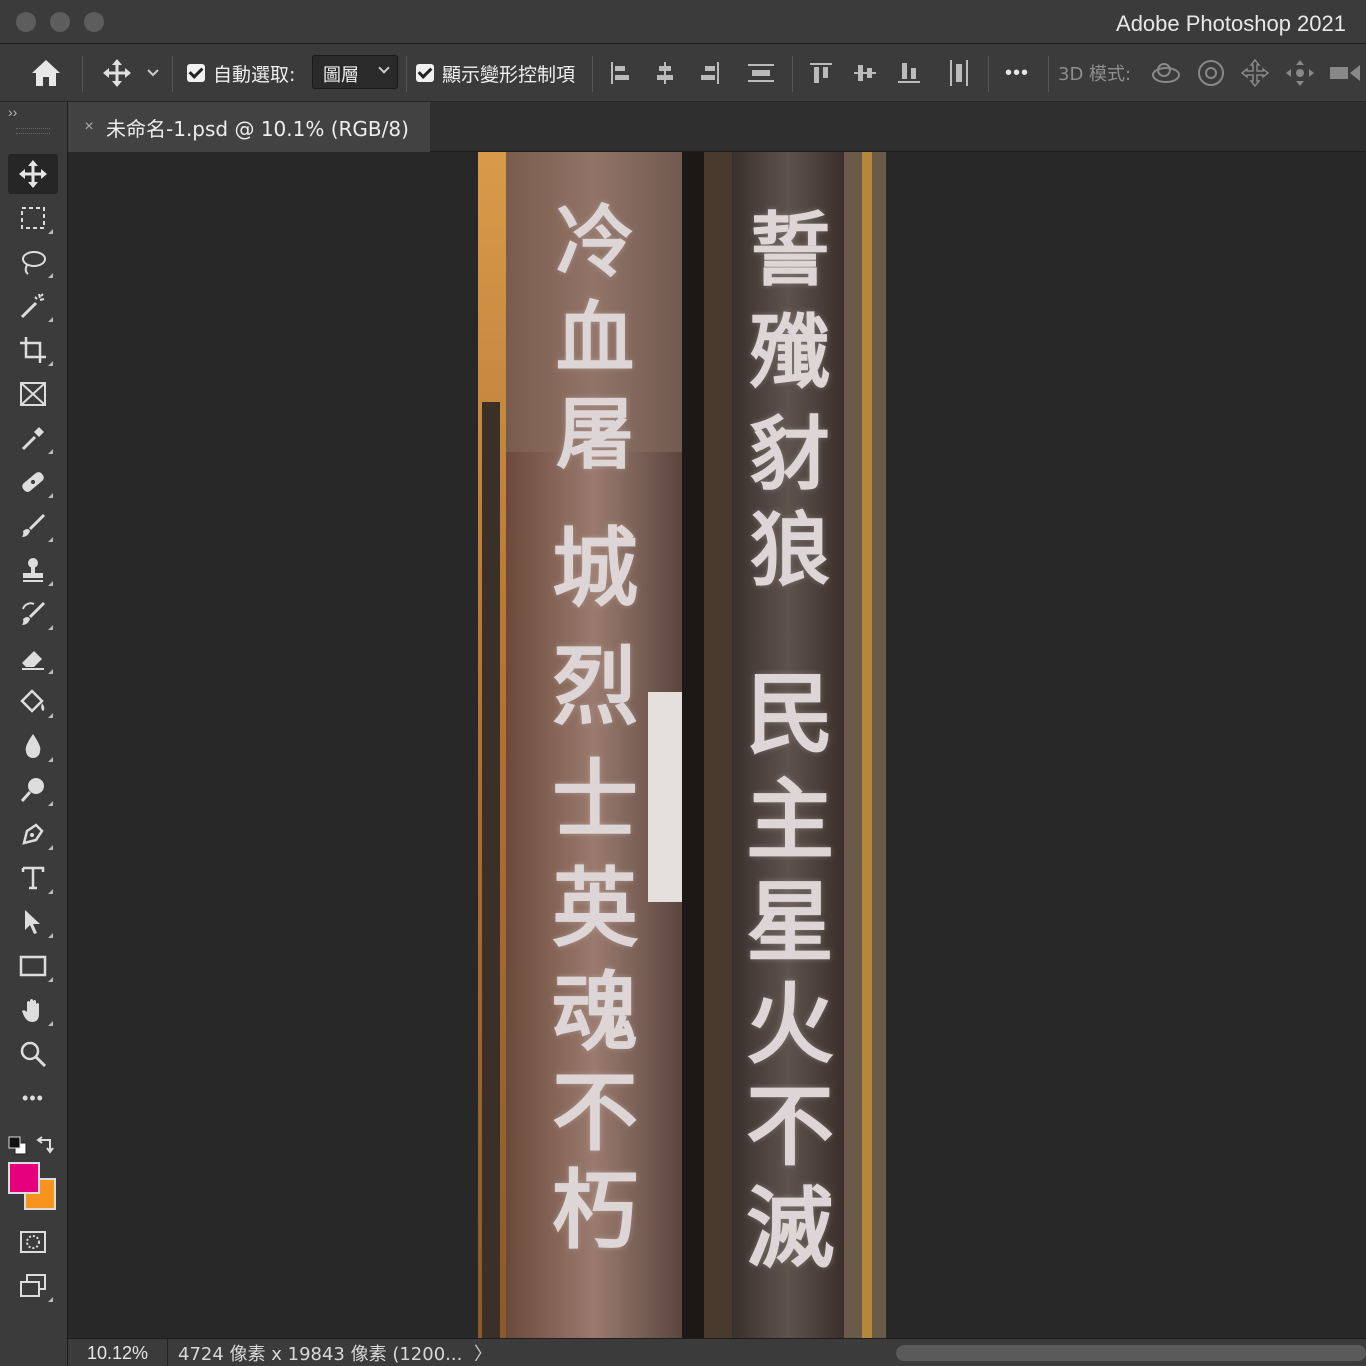 Image resolution: width=1366 pixels, height=1366 pixels. What do you see at coordinates (483, 1353) in the screenshot?
I see `status-menu-arrow-icon: 〉` at bounding box center [483, 1353].